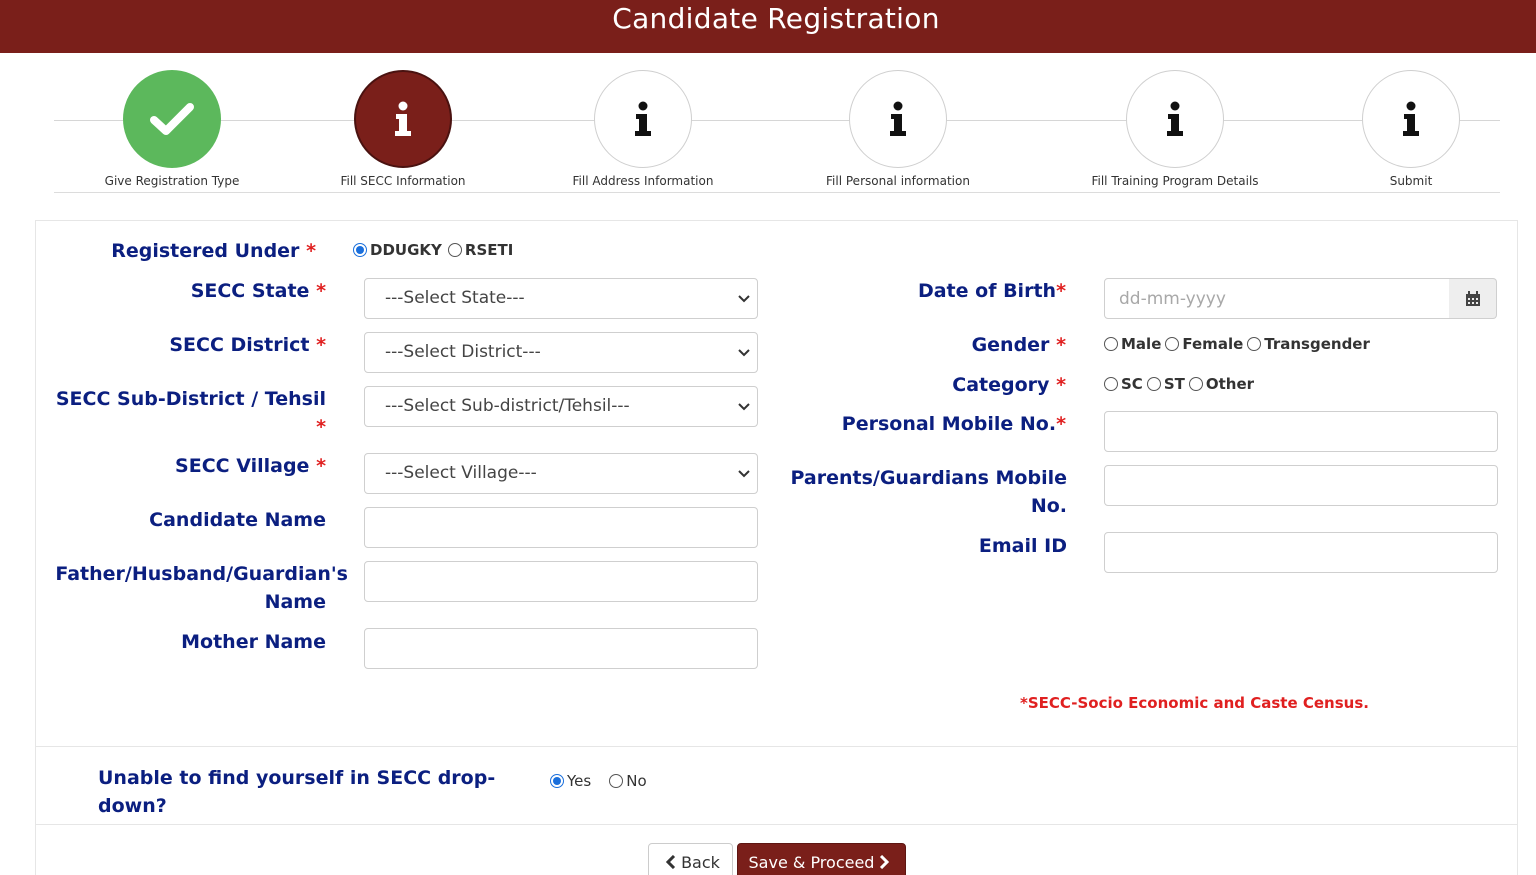 The height and width of the screenshot is (875, 1536). Describe the element at coordinates (237, 520) in the screenshot. I see `candidate-name-label: Candidate Name` at that location.